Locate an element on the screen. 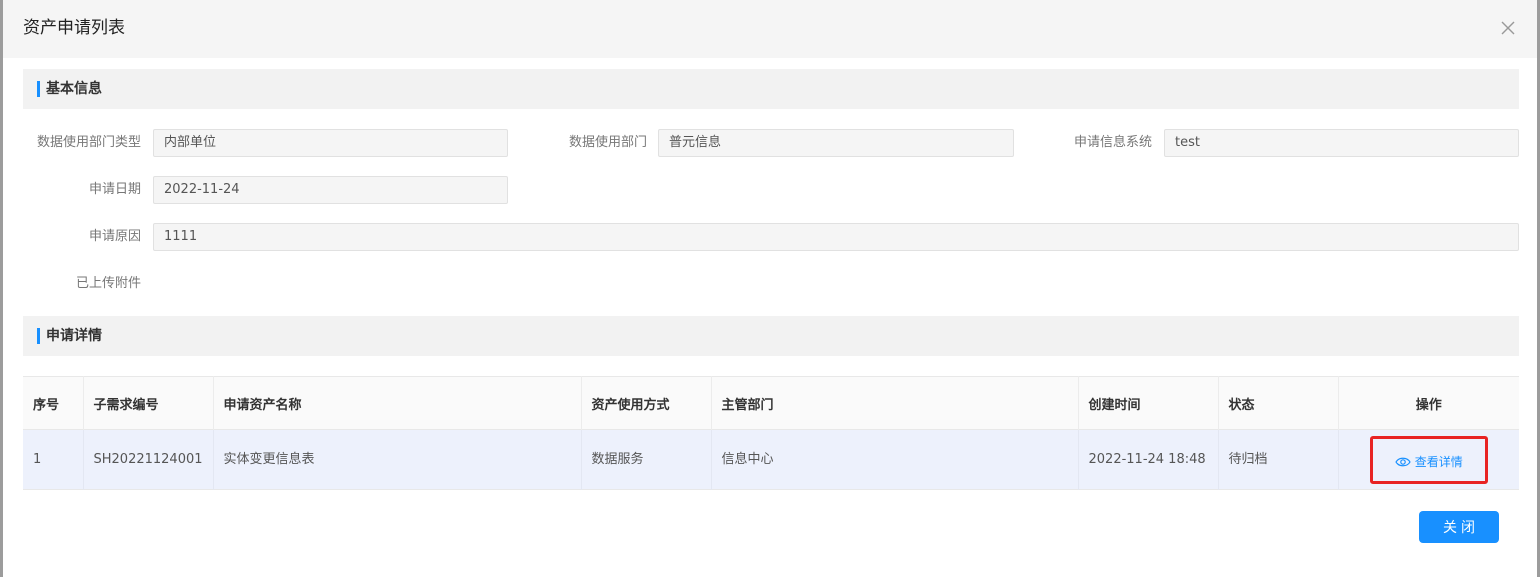 Image resolution: width=1540 pixels, height=577 pixels. system-label: 申请信息系统 is located at coordinates (1112, 142).